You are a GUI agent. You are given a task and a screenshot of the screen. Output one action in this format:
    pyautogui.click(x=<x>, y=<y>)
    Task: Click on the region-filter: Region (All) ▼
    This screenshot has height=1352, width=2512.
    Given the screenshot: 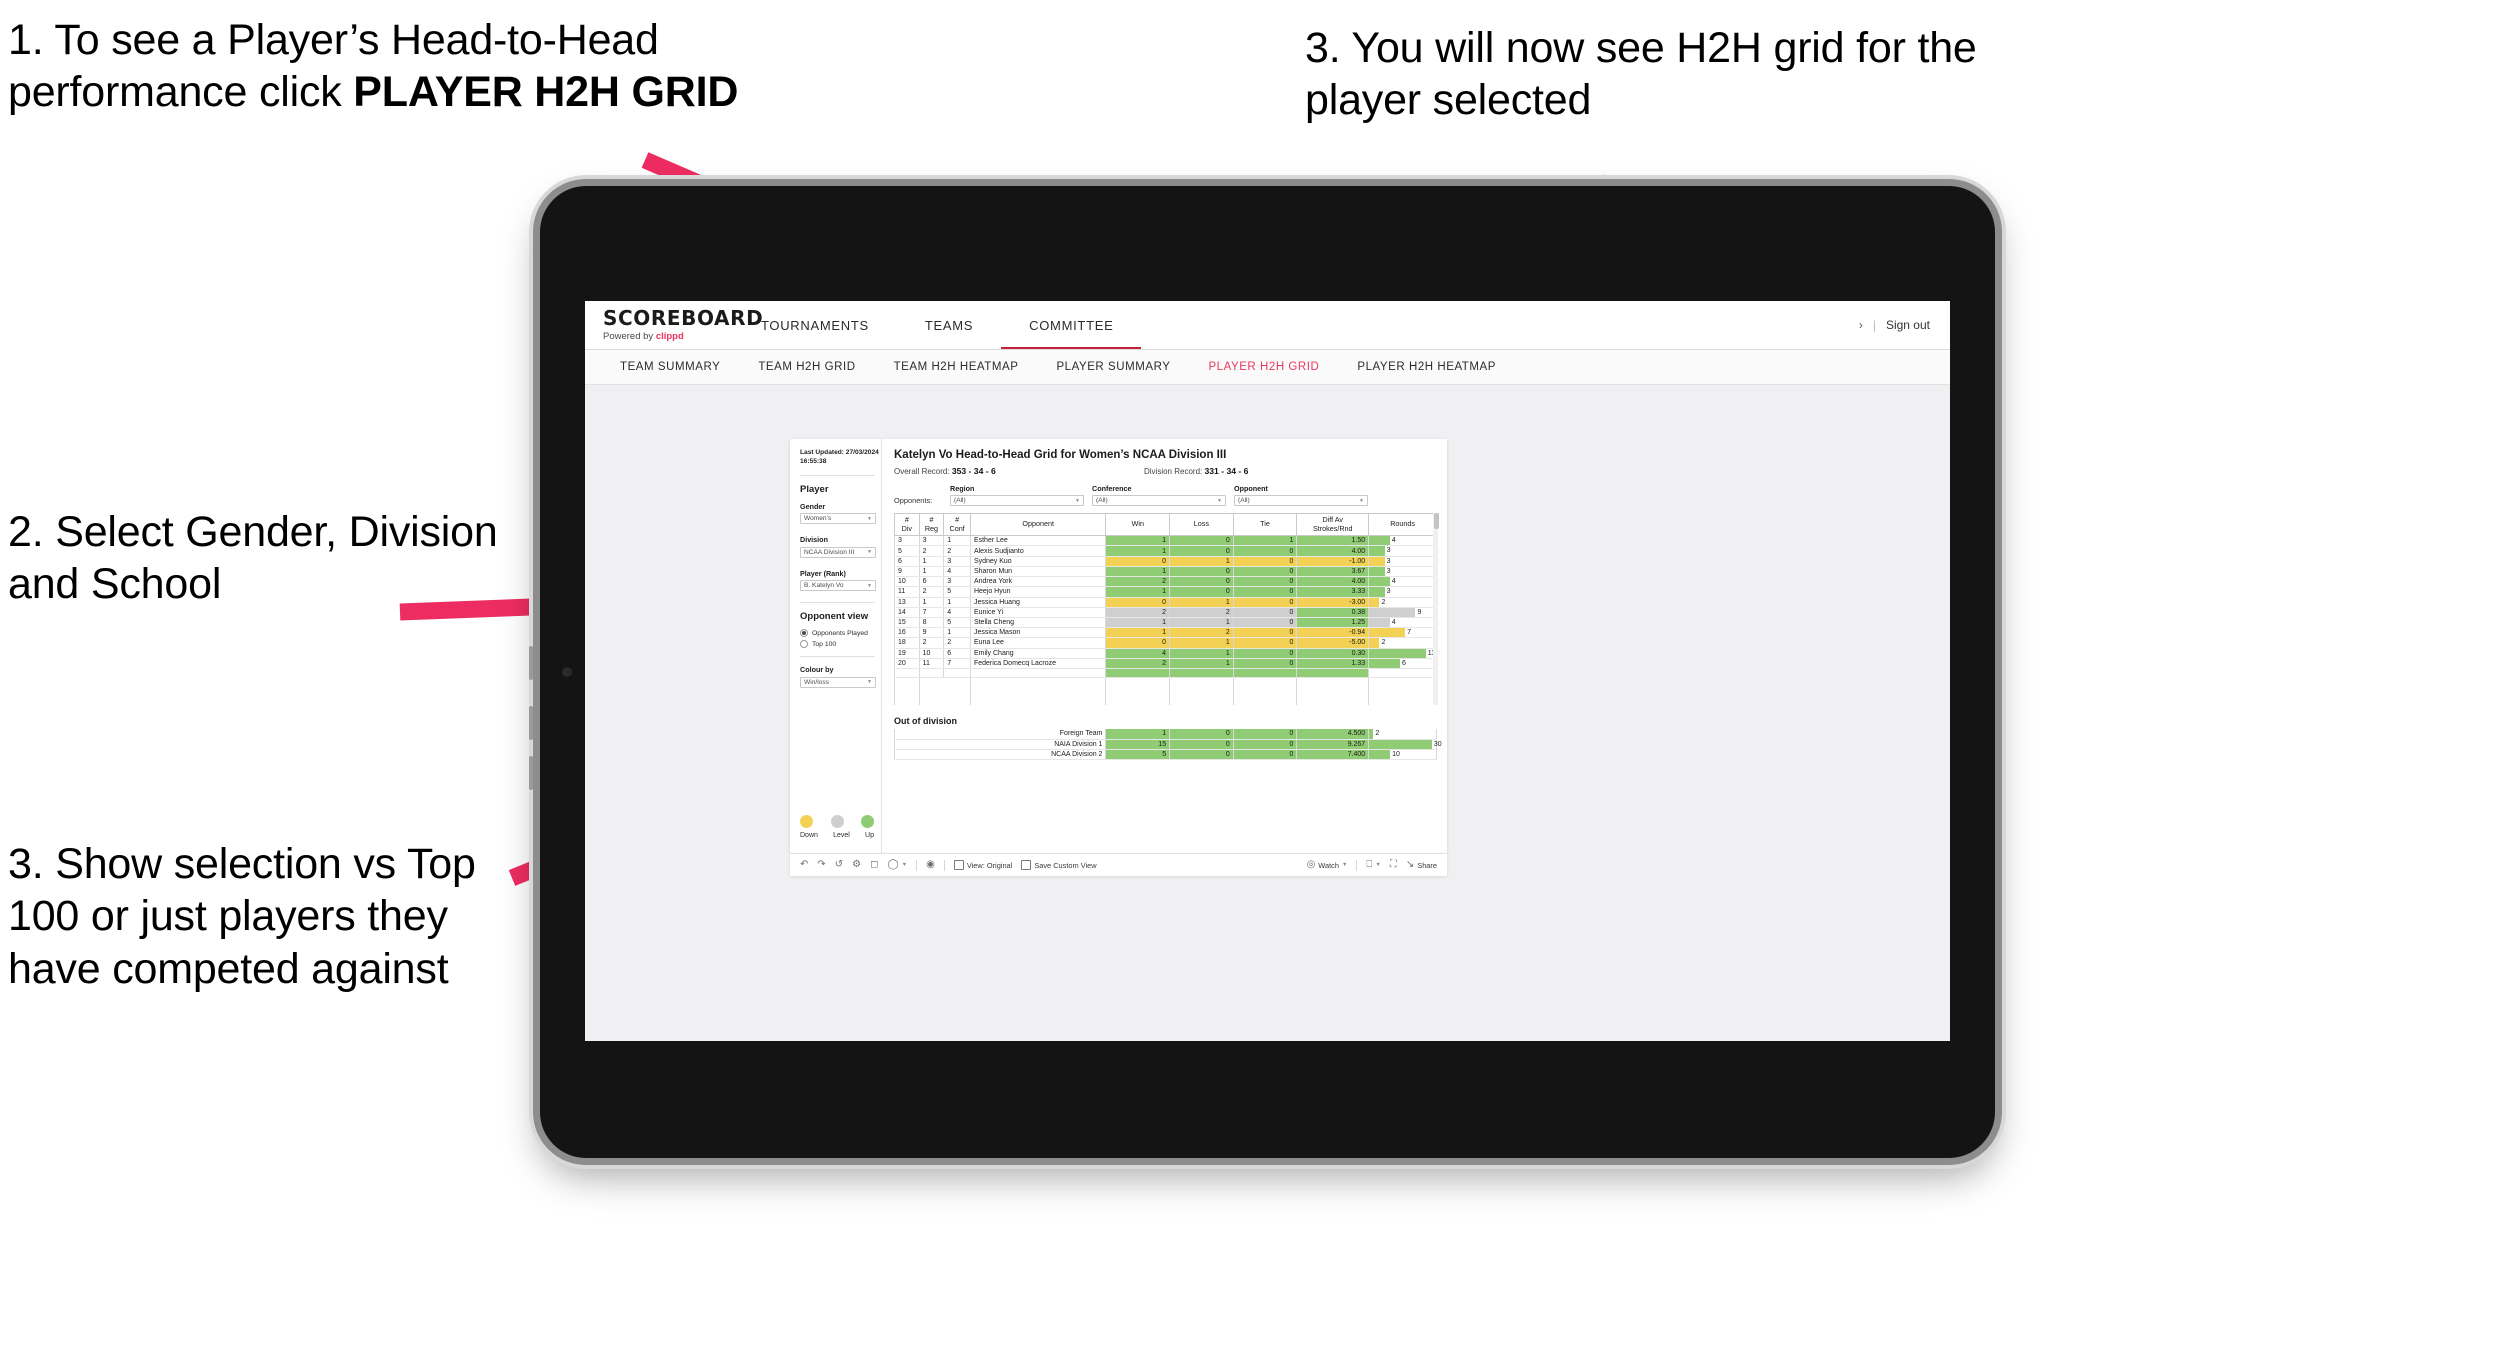 What is the action you would take?
    pyautogui.click(x=1017, y=495)
    